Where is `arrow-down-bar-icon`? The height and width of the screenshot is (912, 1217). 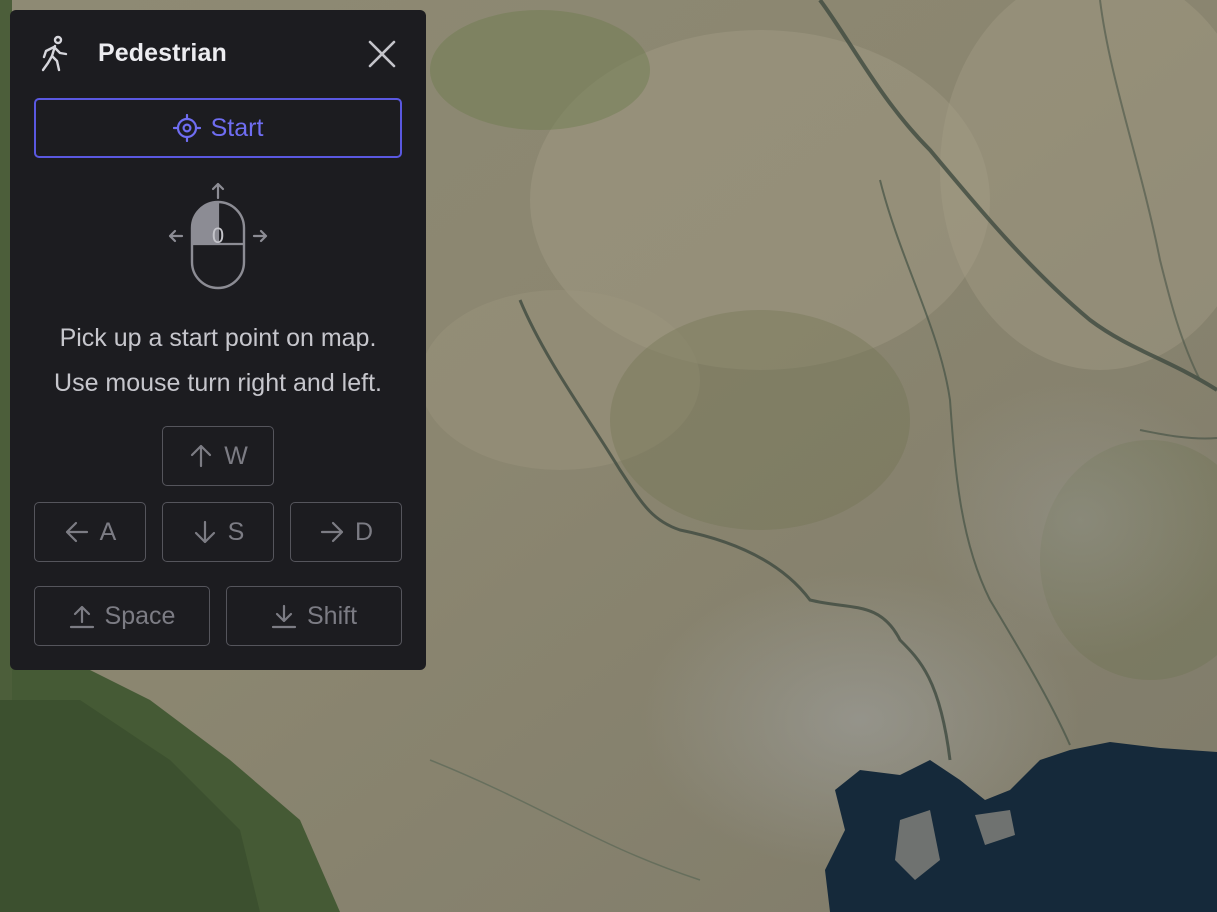
arrow-down-bar-icon is located at coordinates (284, 616).